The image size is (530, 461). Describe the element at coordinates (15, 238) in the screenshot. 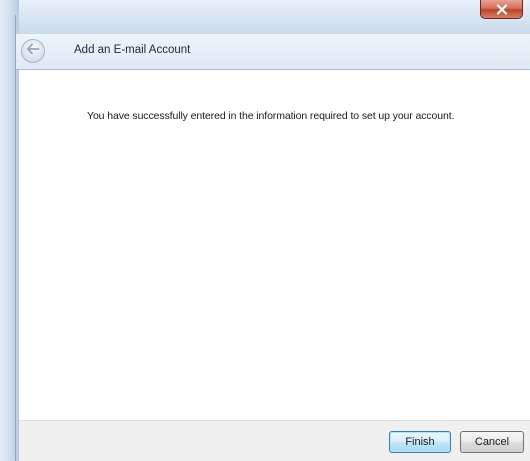

I see `window-frame-border` at that location.